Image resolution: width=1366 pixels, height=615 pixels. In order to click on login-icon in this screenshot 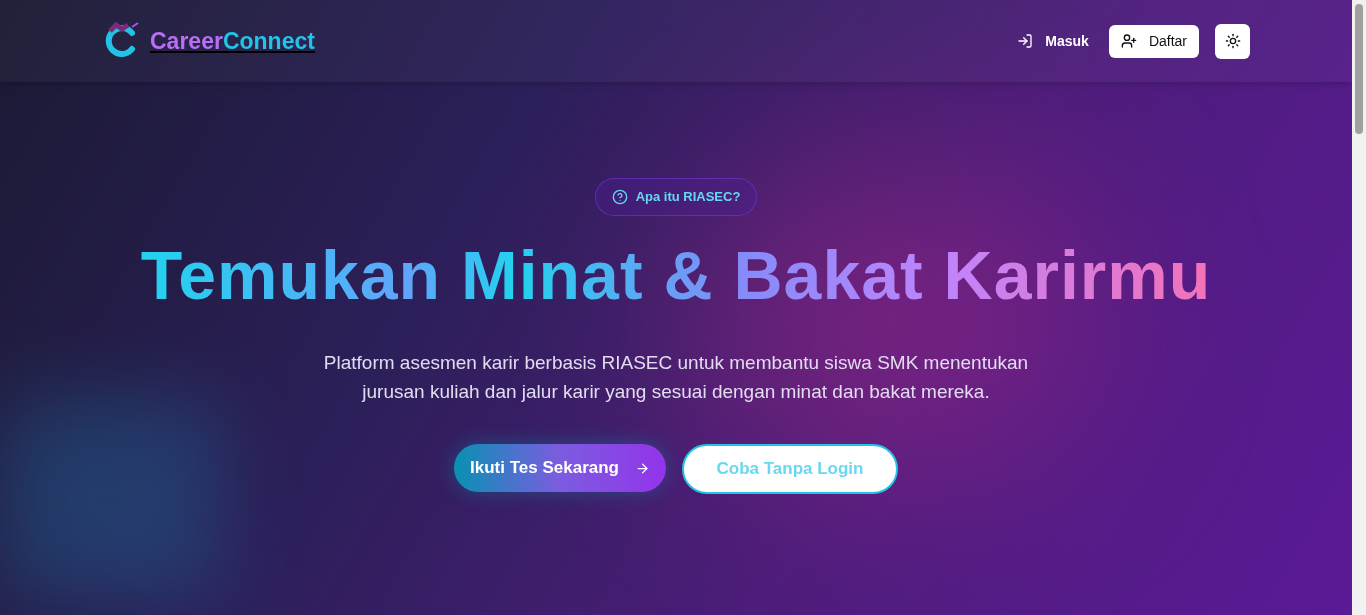, I will do `click(1025, 41)`.